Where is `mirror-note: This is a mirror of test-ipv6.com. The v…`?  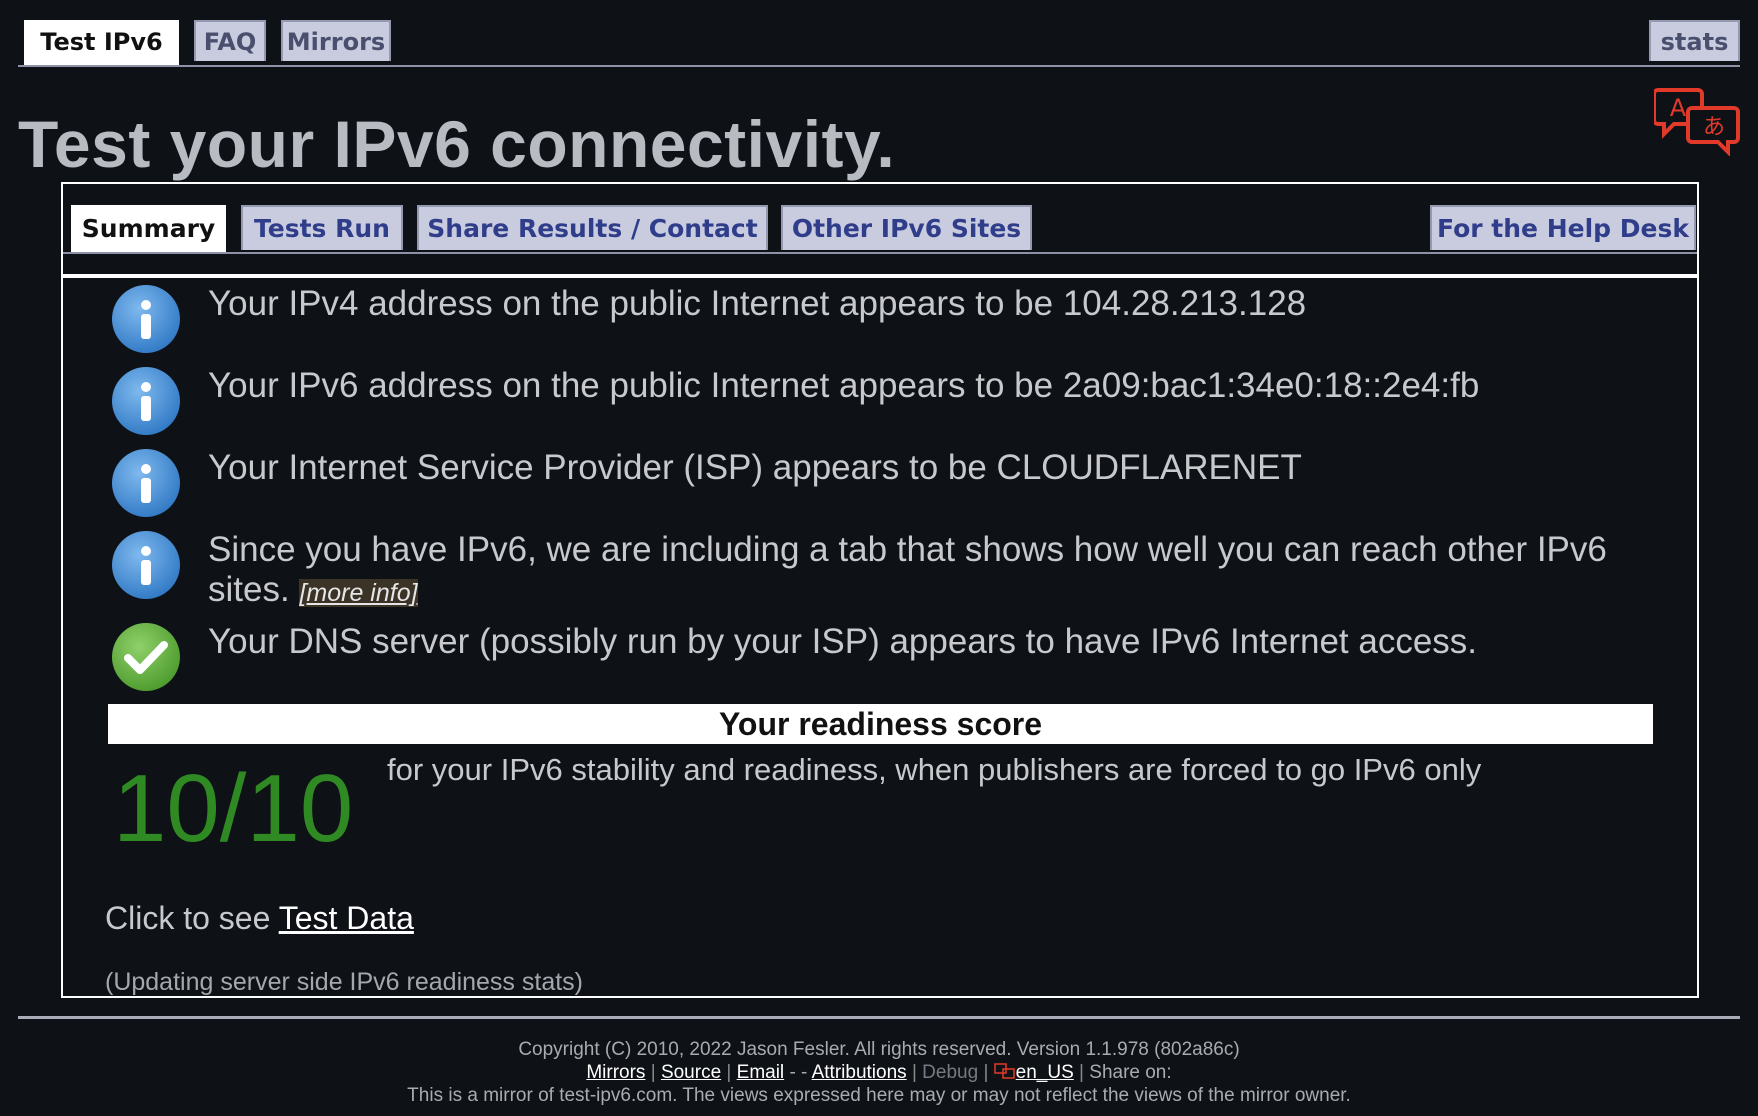
mirror-note: This is a mirror of test-ipv6.com. The v… is located at coordinates (879, 1095).